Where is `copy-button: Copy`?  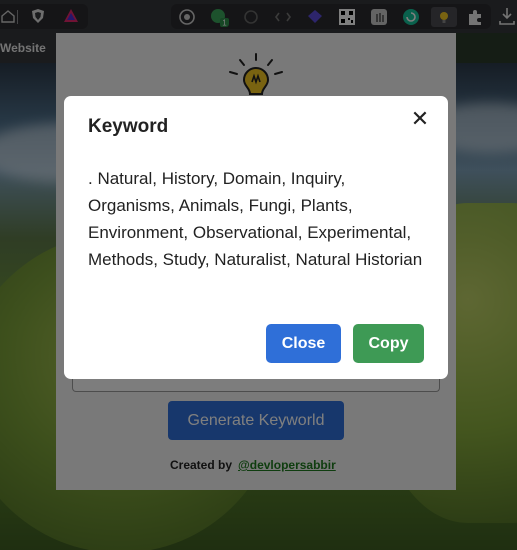 copy-button: Copy is located at coordinates (388, 343).